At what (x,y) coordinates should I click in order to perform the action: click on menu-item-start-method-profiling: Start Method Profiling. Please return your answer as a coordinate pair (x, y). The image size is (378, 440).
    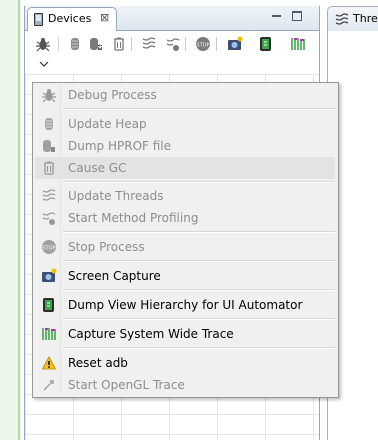
    Looking at the image, I should click on (185, 218).